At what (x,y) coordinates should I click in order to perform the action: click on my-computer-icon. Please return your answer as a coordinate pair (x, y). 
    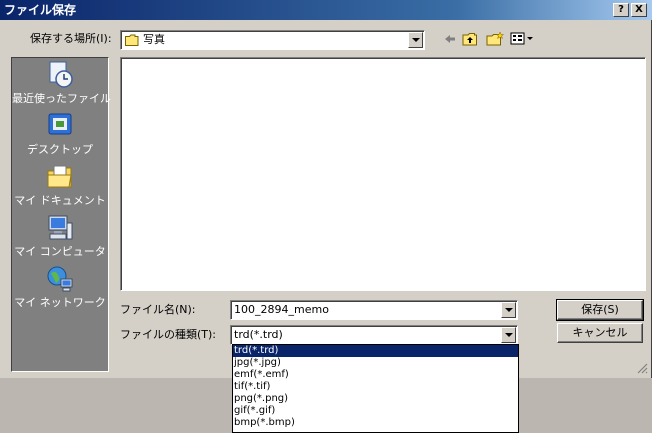
    Looking at the image, I should click on (60, 227).